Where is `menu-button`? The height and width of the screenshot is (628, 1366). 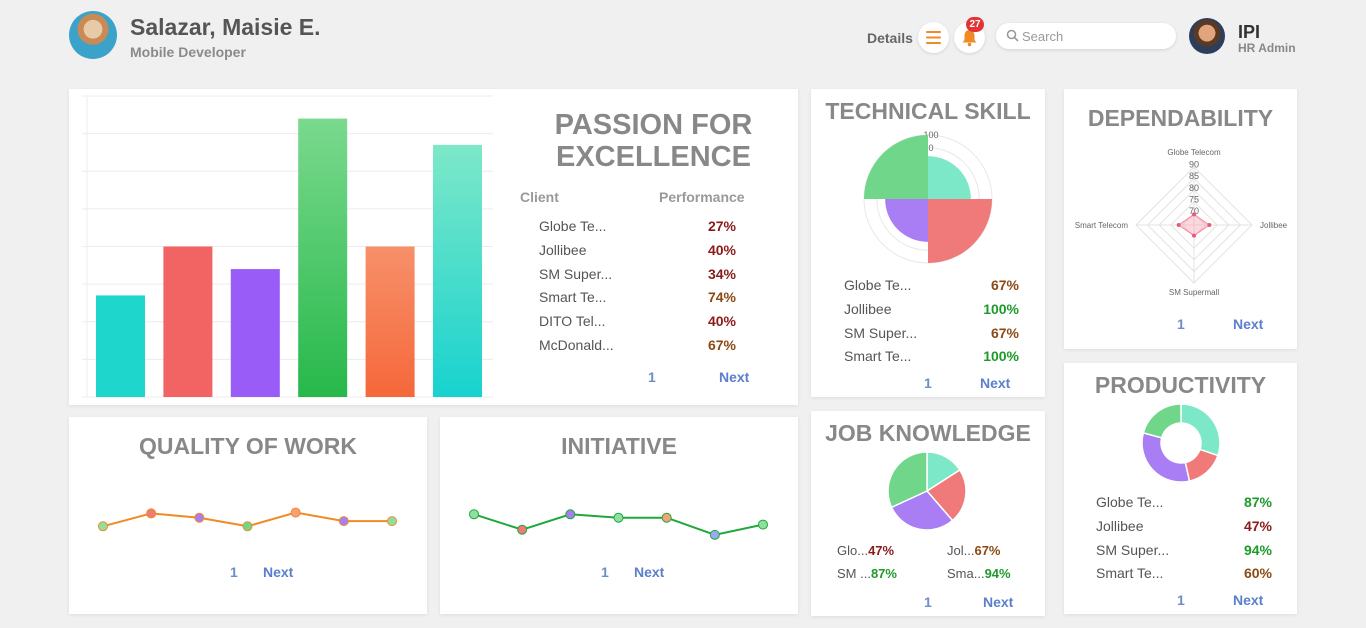 menu-button is located at coordinates (933, 37).